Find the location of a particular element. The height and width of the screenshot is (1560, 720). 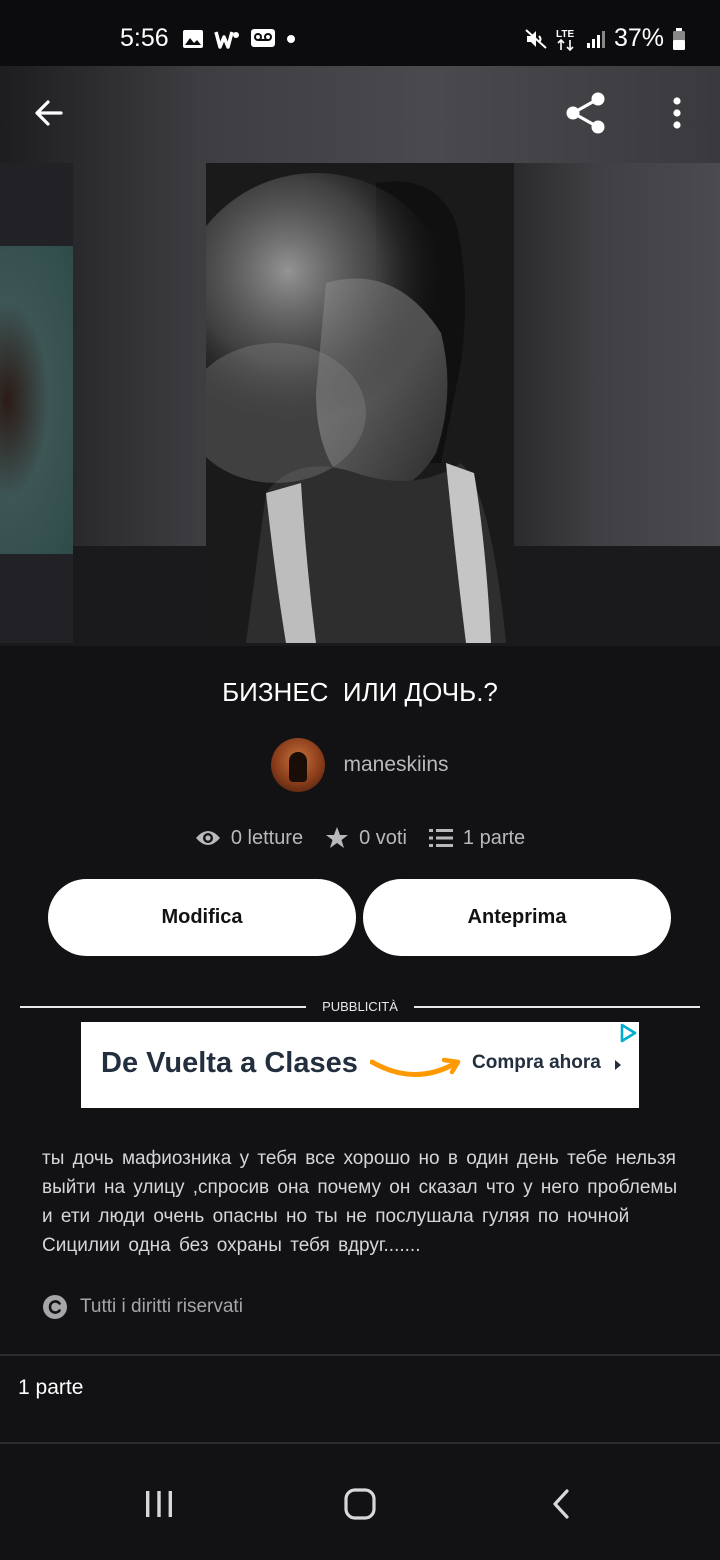

story-title: БИЗНЕС ИЛИ ДОЧЬ.? is located at coordinates (360, 692).